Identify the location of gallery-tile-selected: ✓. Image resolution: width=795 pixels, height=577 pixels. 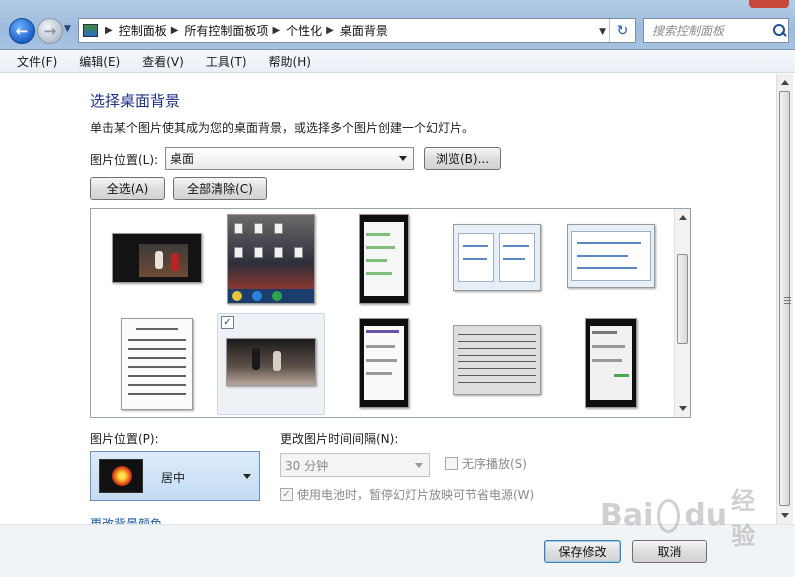
(271, 364).